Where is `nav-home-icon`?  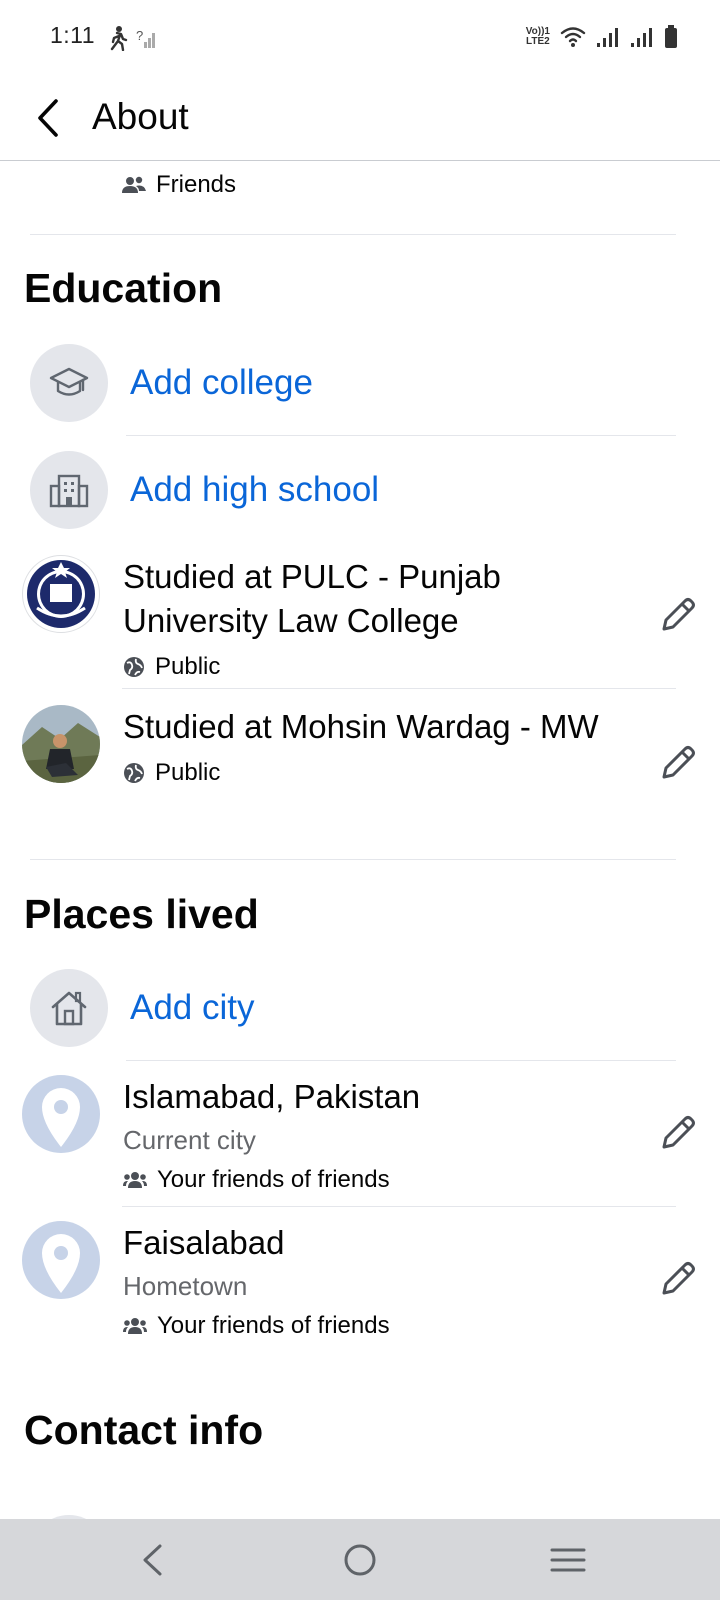 nav-home-icon is located at coordinates (360, 1560).